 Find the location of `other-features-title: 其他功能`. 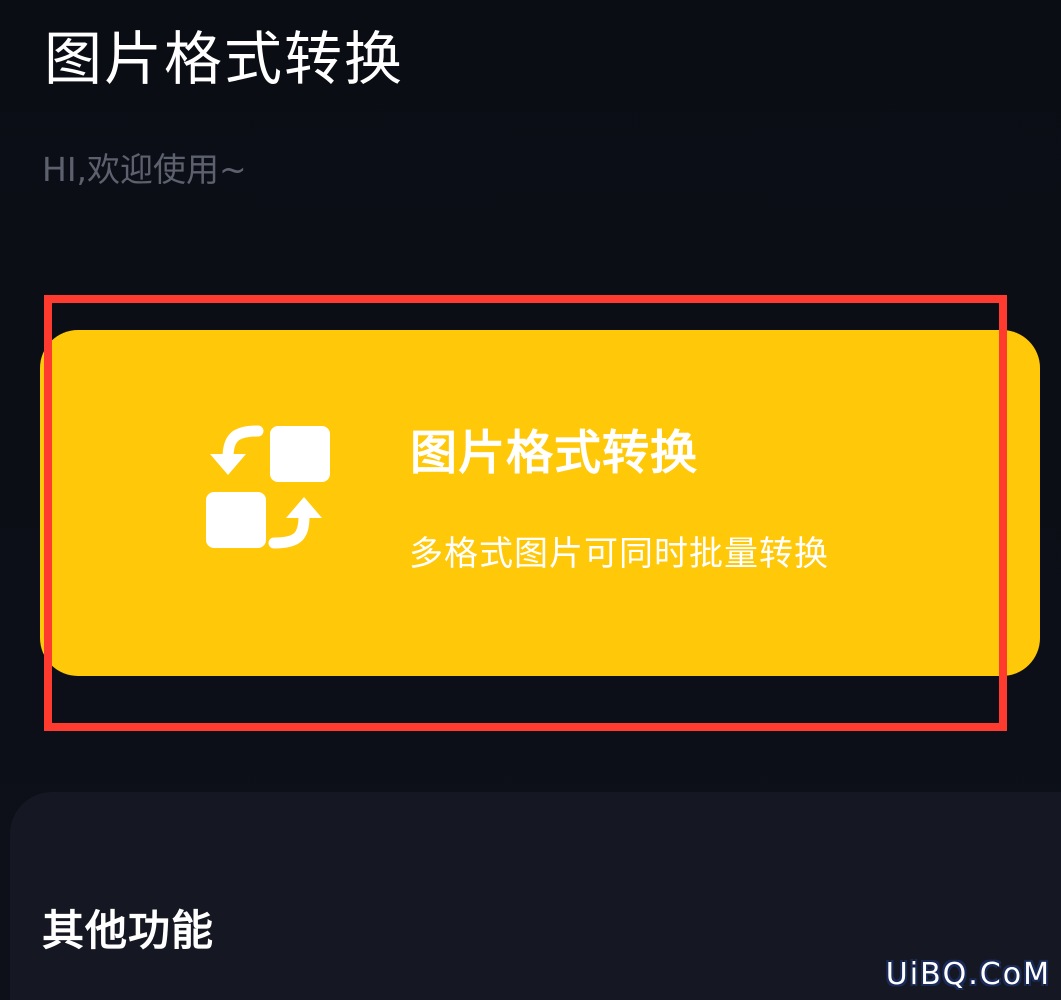

other-features-title: 其他功能 is located at coordinates (128, 930).